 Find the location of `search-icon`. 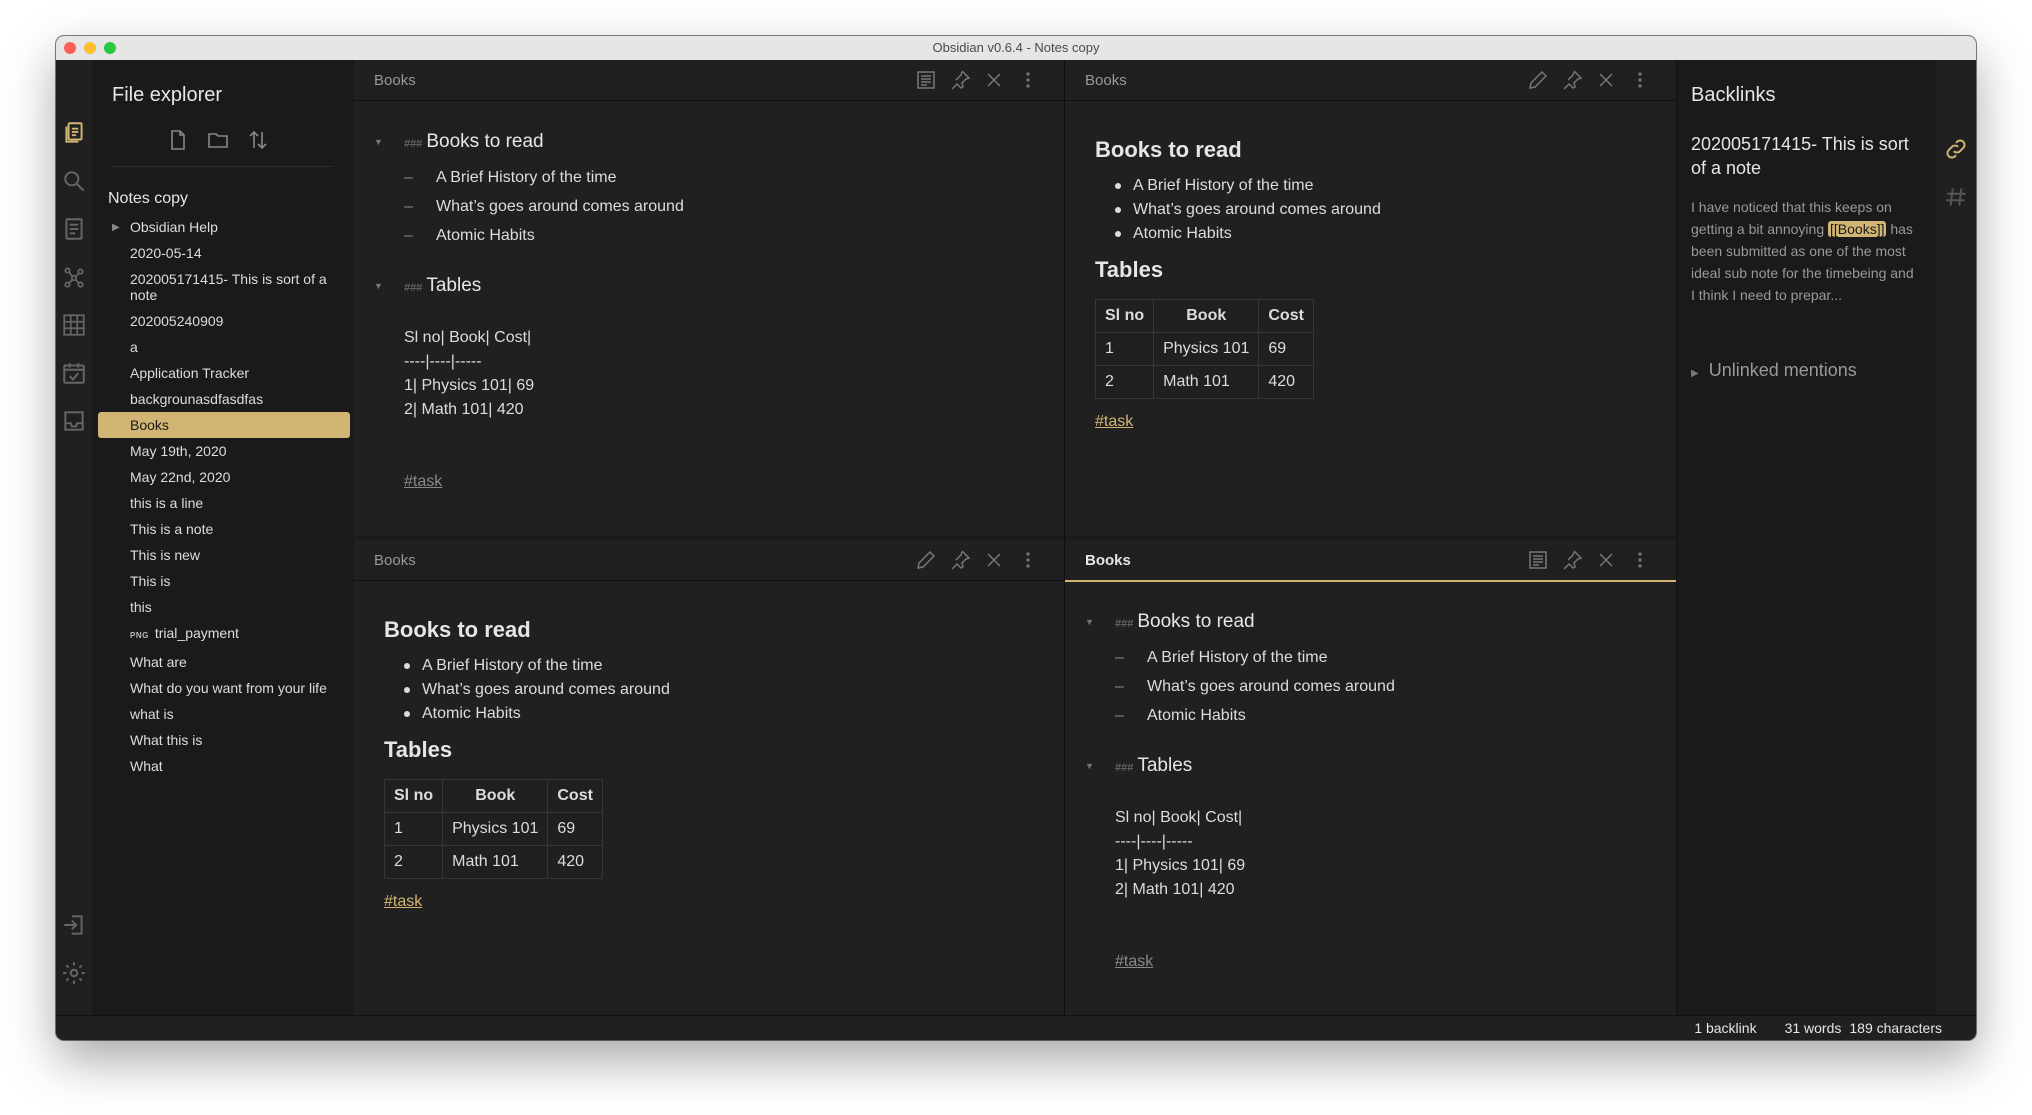

search-icon is located at coordinates (74, 181).